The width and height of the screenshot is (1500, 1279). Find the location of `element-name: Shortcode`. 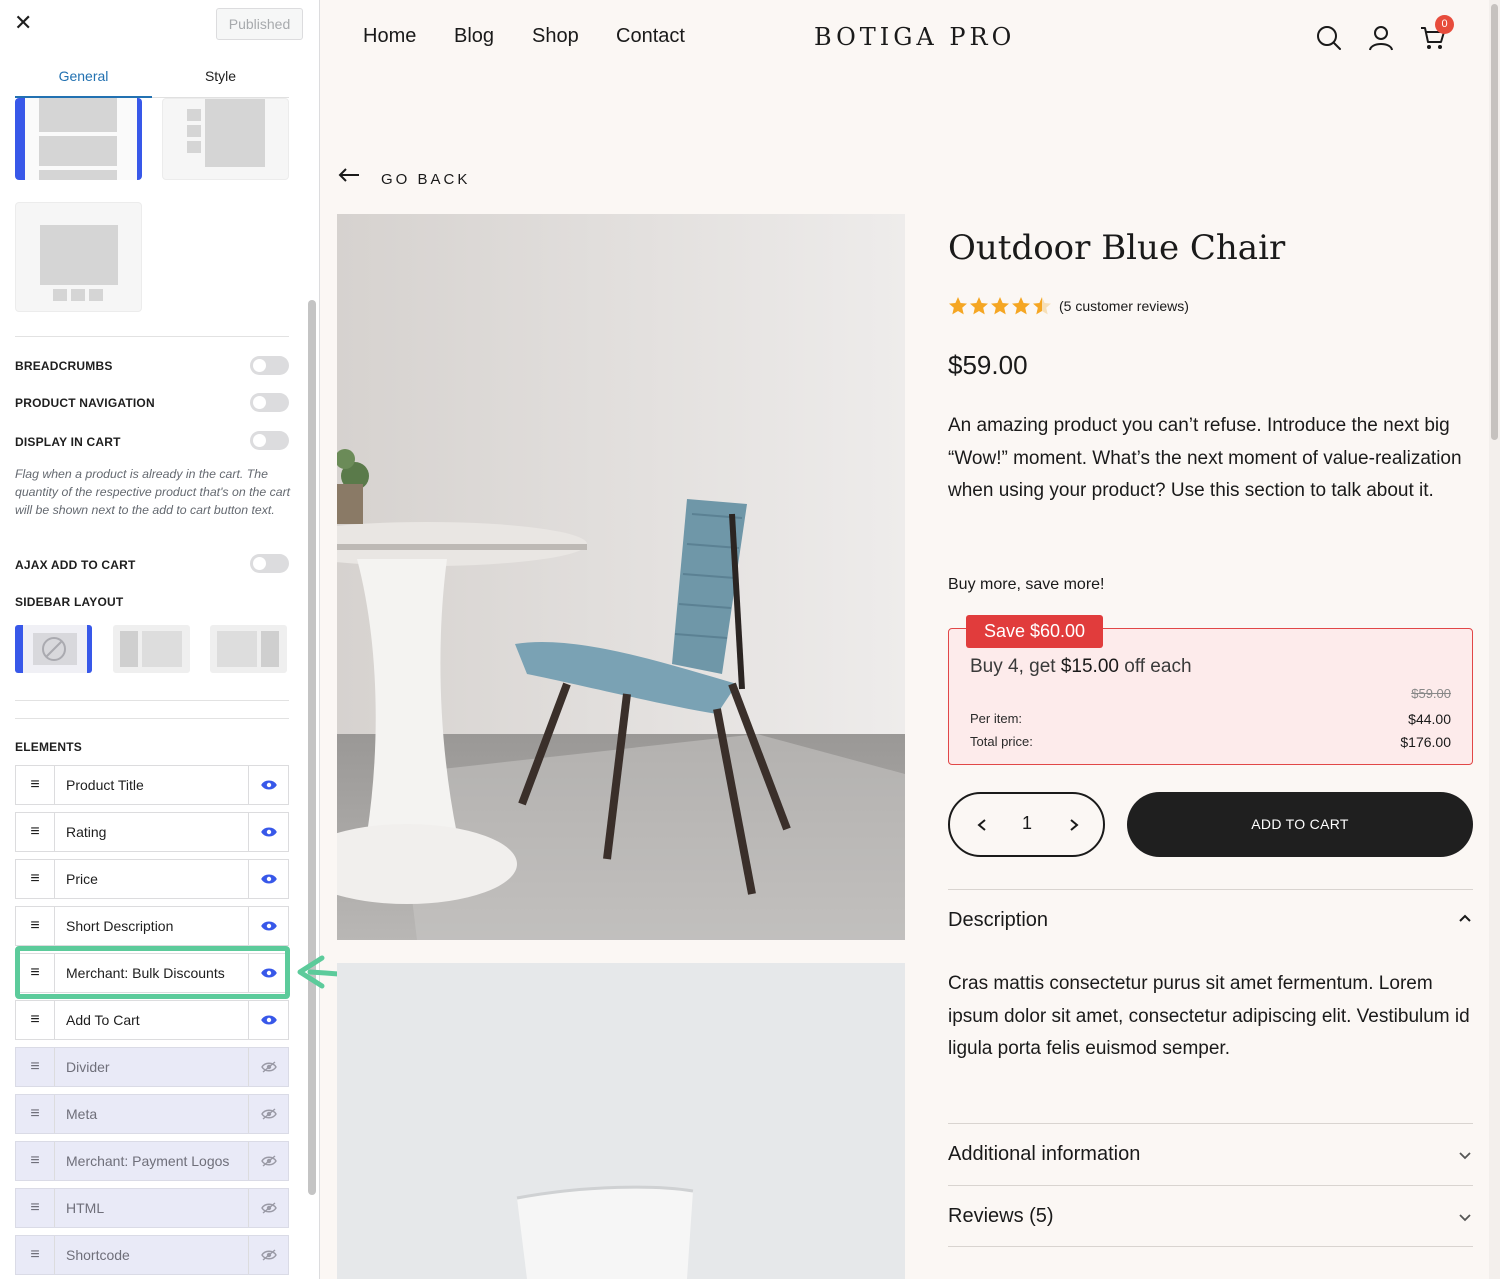

element-name: Shortcode is located at coordinates (98, 1255).